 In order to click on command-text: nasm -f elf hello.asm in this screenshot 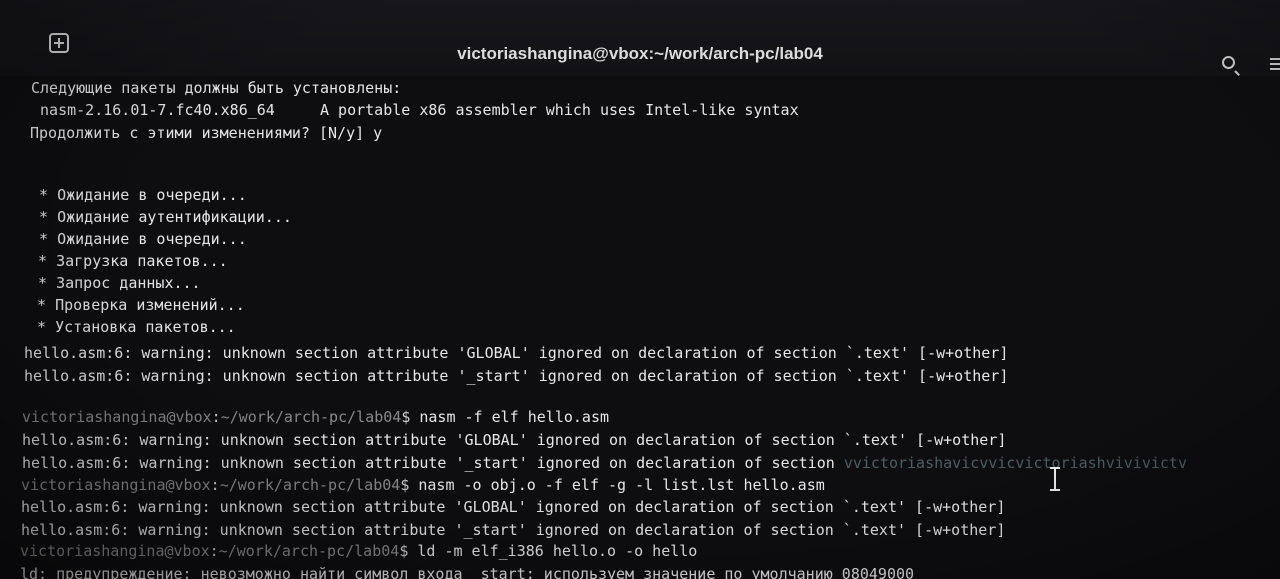, I will do `click(510, 417)`.